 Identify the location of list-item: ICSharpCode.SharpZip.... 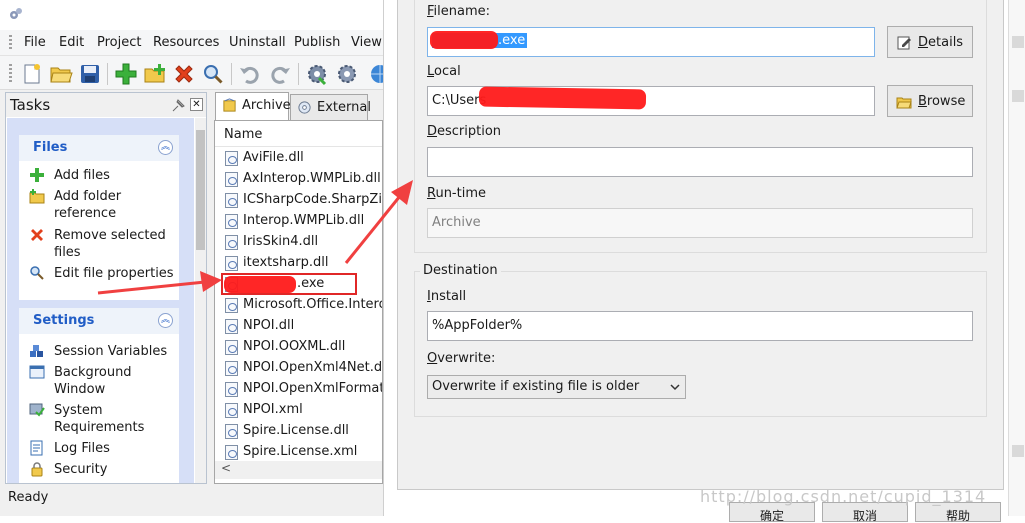
(303, 200).